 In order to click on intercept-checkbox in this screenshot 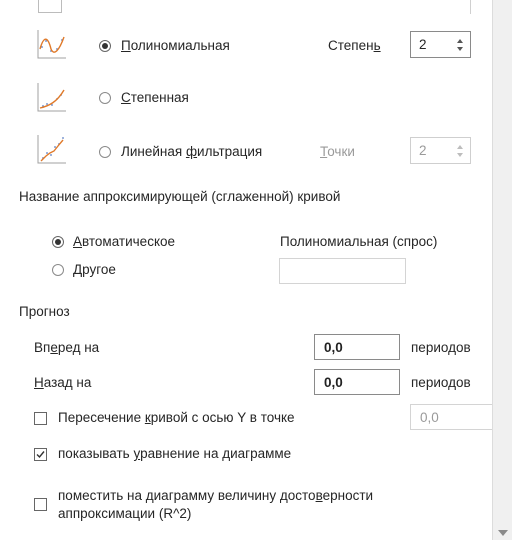, I will do `click(40, 418)`.